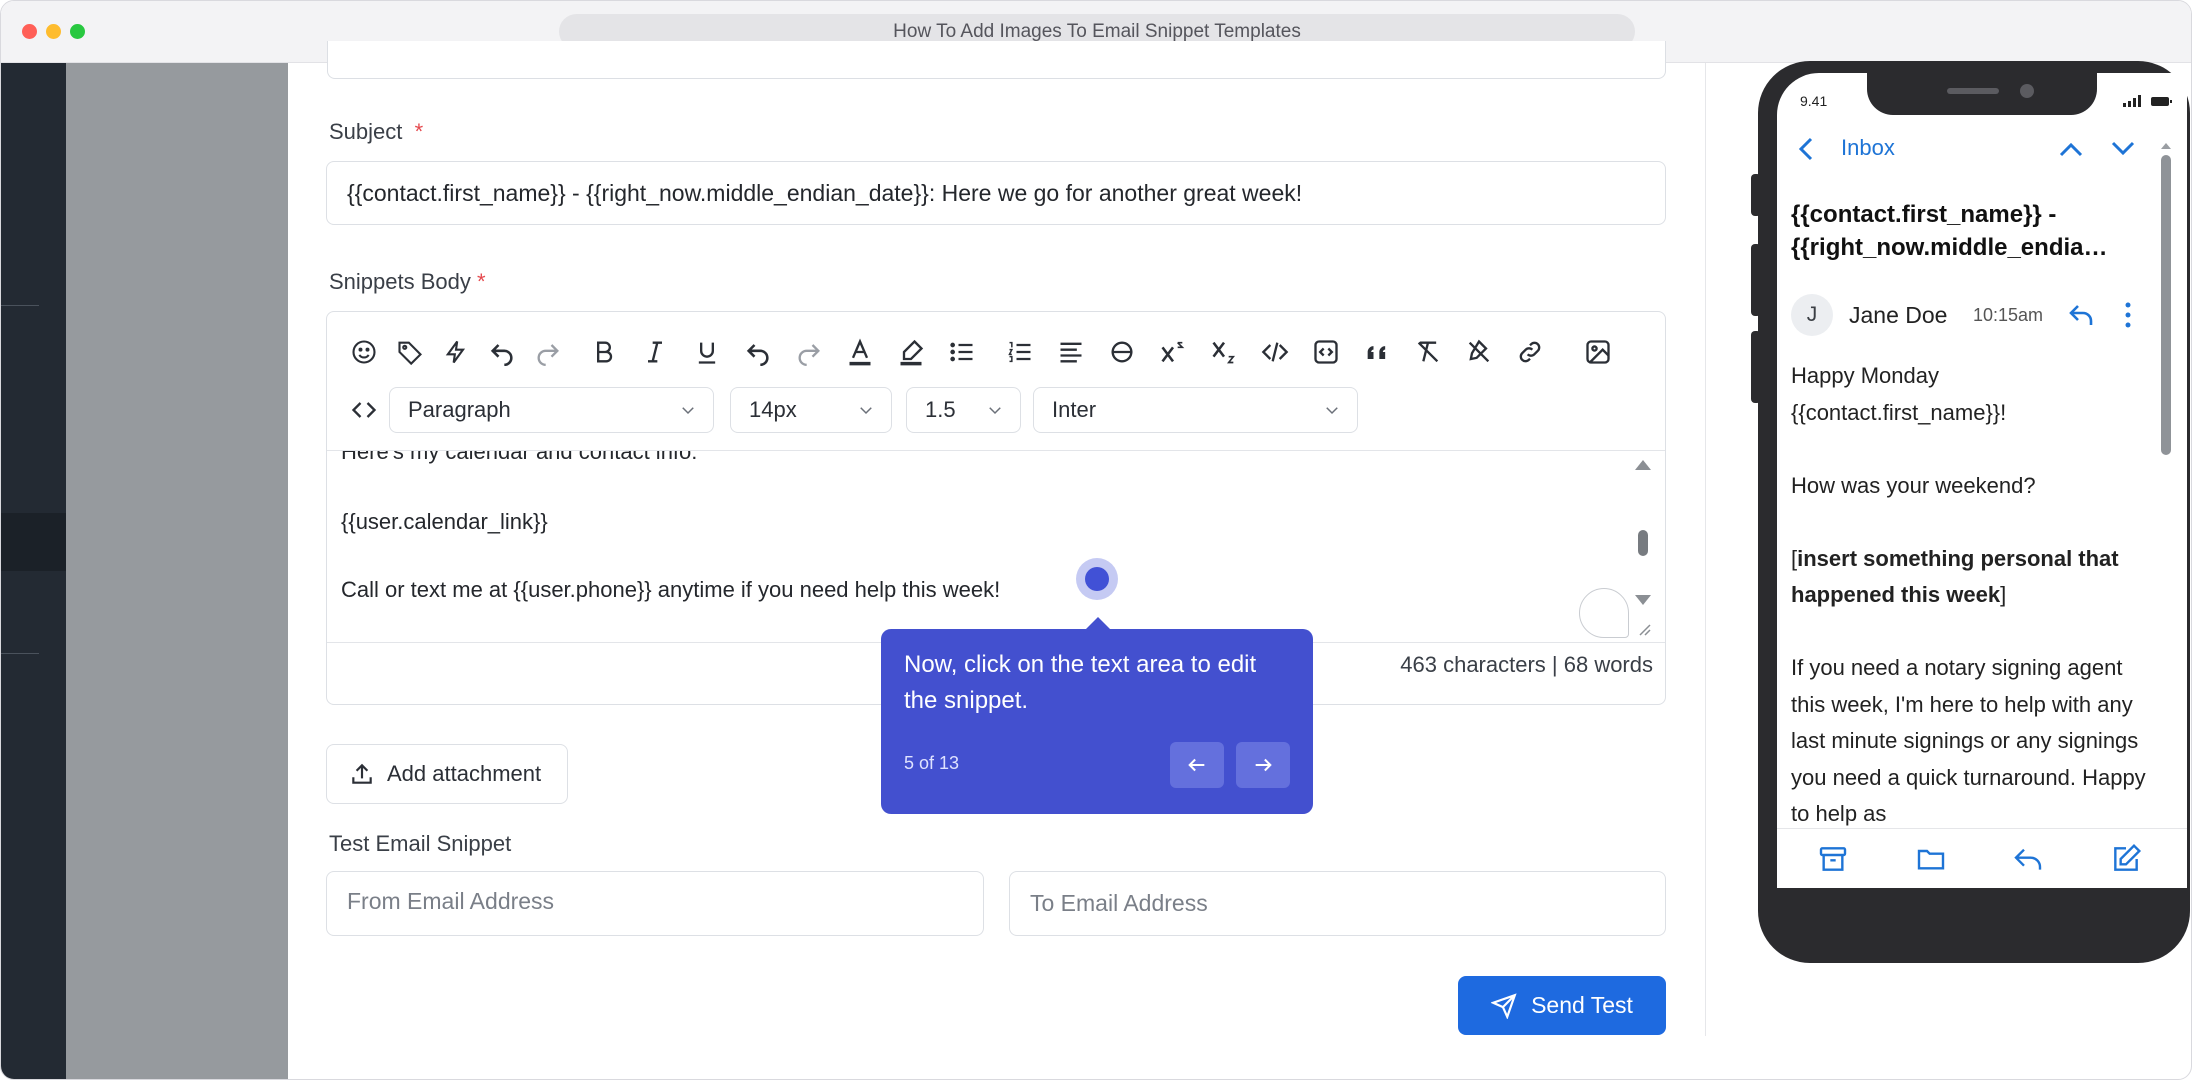 This screenshot has height=1080, width=2192. I want to click on clear-format-icon, so click(1428, 352).